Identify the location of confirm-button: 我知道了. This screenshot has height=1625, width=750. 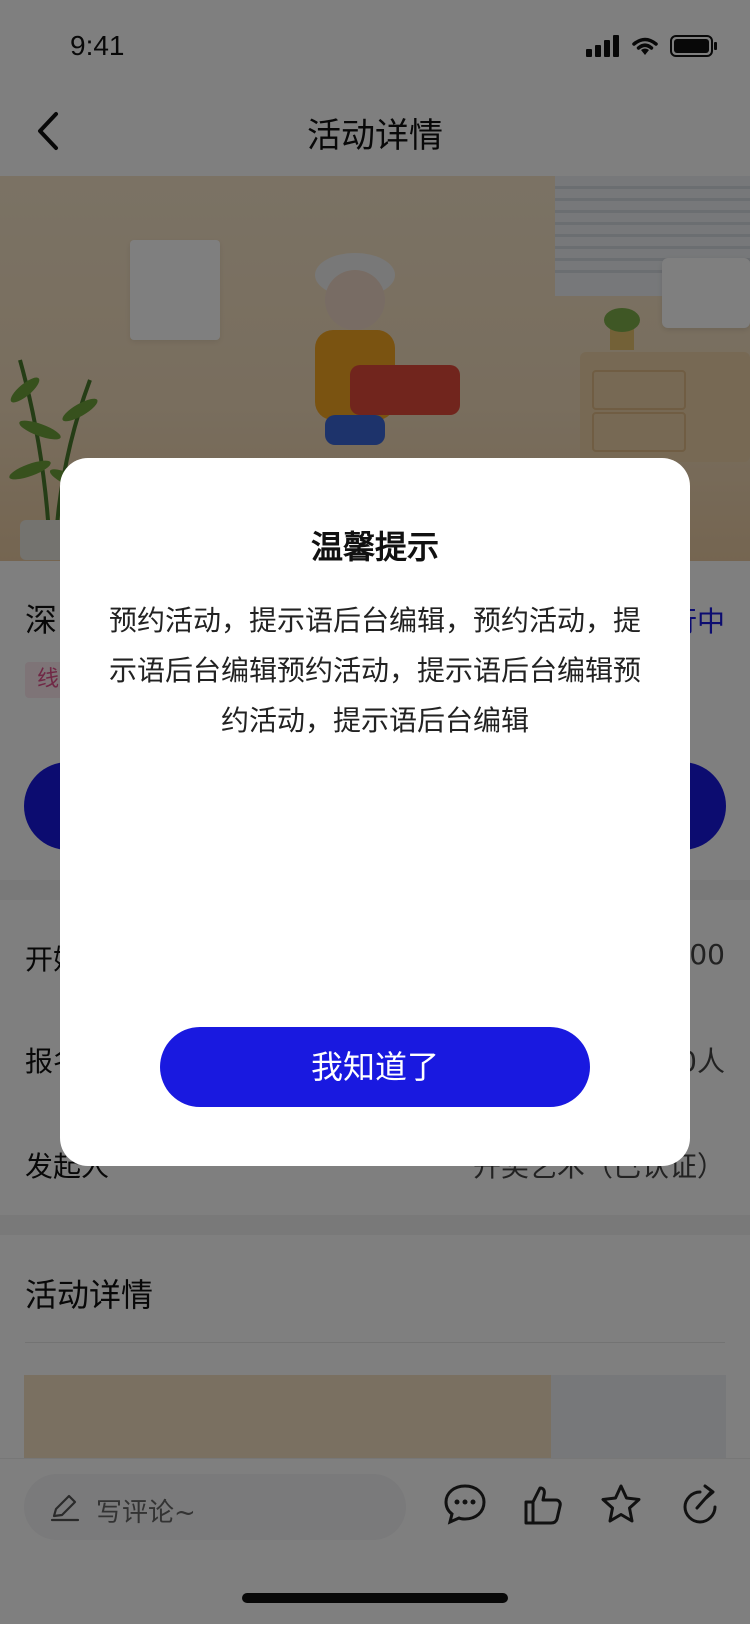
(375, 1067).